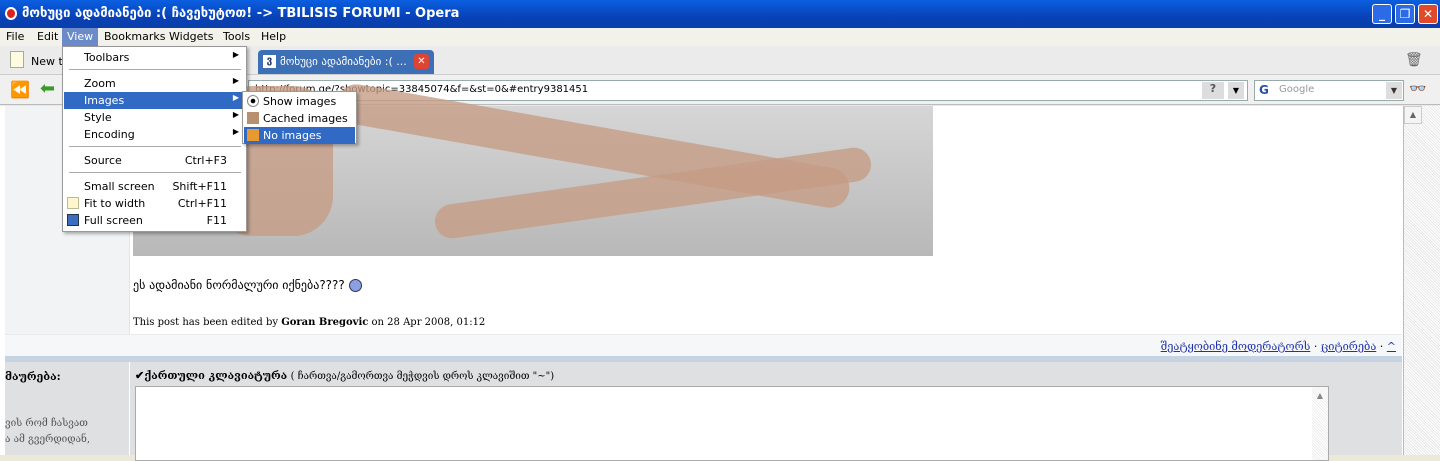 Image resolution: width=1440 pixels, height=461 pixels. I want to click on smiley-icon, so click(355, 285).